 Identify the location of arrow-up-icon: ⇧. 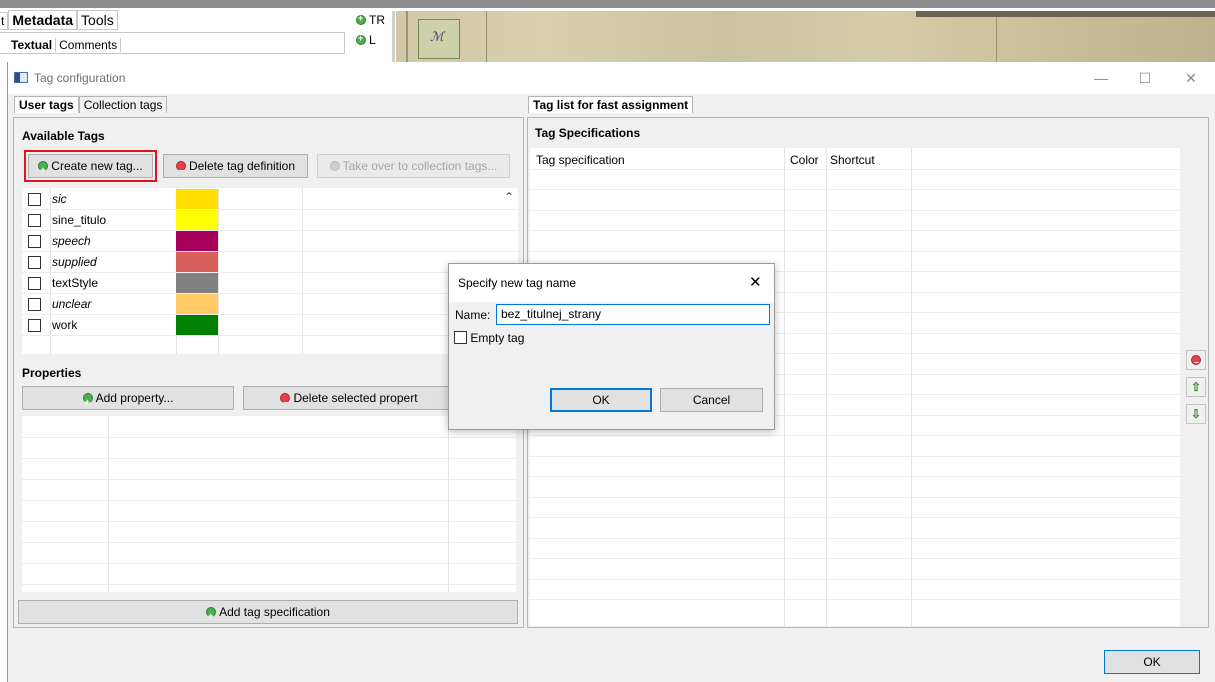
(1196, 387).